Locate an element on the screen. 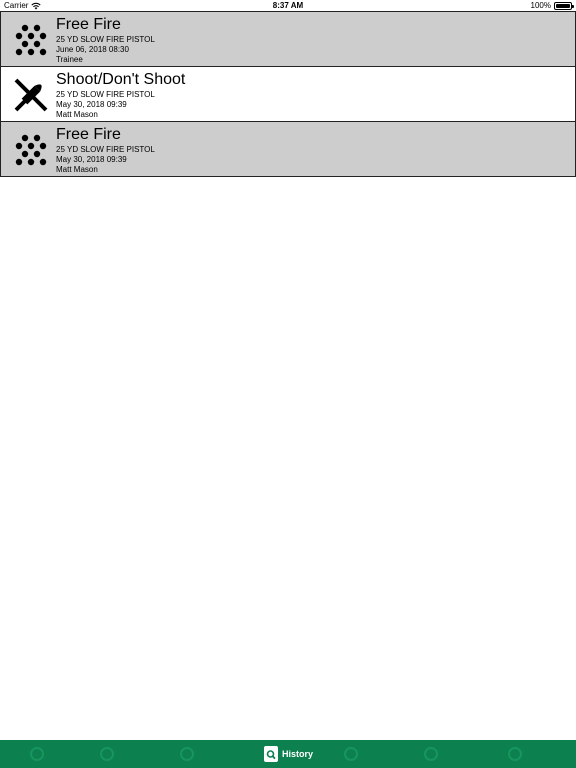 The image size is (576, 768). tab-6-icon is located at coordinates (431, 754).